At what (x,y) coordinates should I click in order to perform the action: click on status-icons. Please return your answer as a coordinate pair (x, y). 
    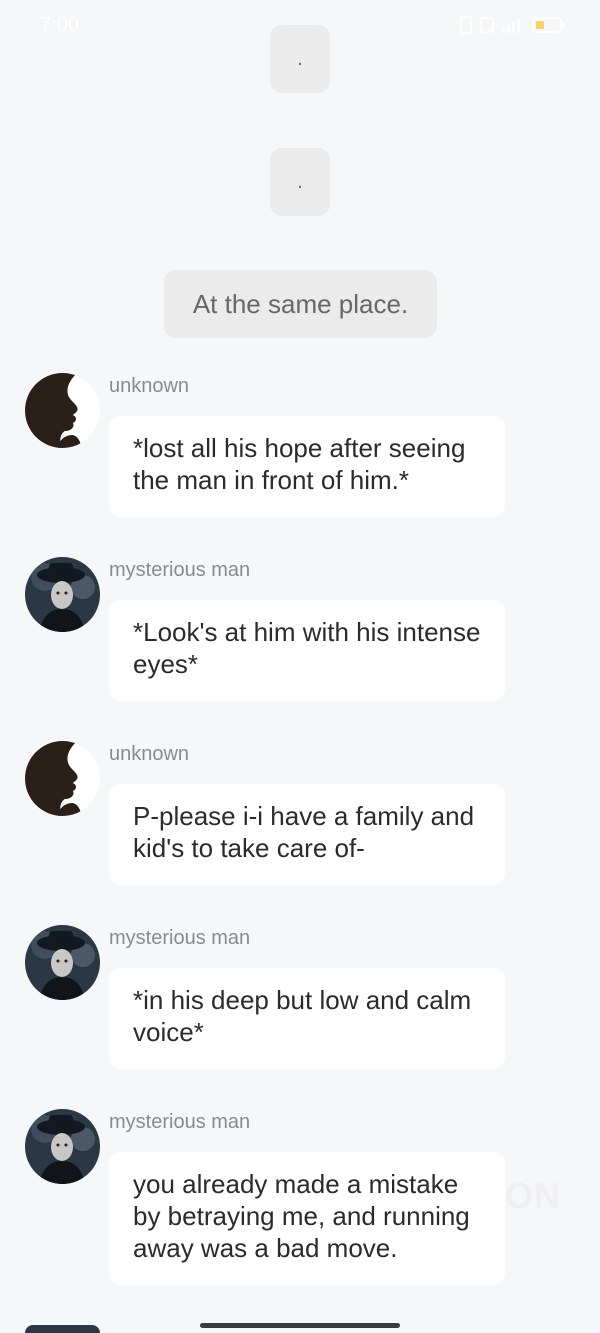
    Looking at the image, I should click on (512, 25).